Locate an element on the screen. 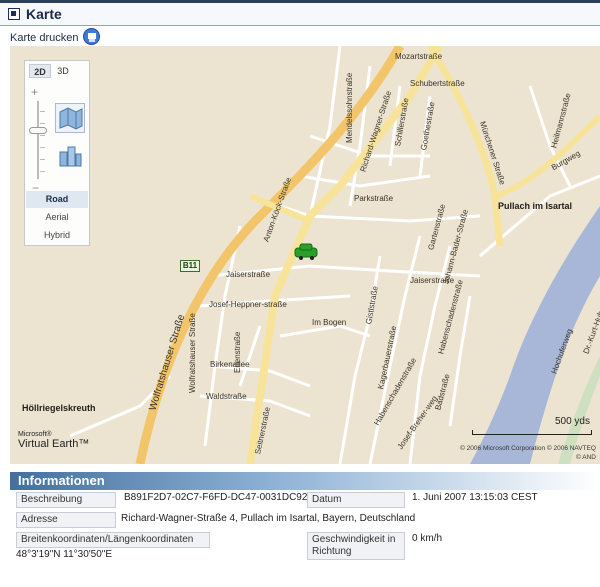 The width and height of the screenshot is (600, 587). label-schubertstrasse: Schubertstraße is located at coordinates (437, 83).